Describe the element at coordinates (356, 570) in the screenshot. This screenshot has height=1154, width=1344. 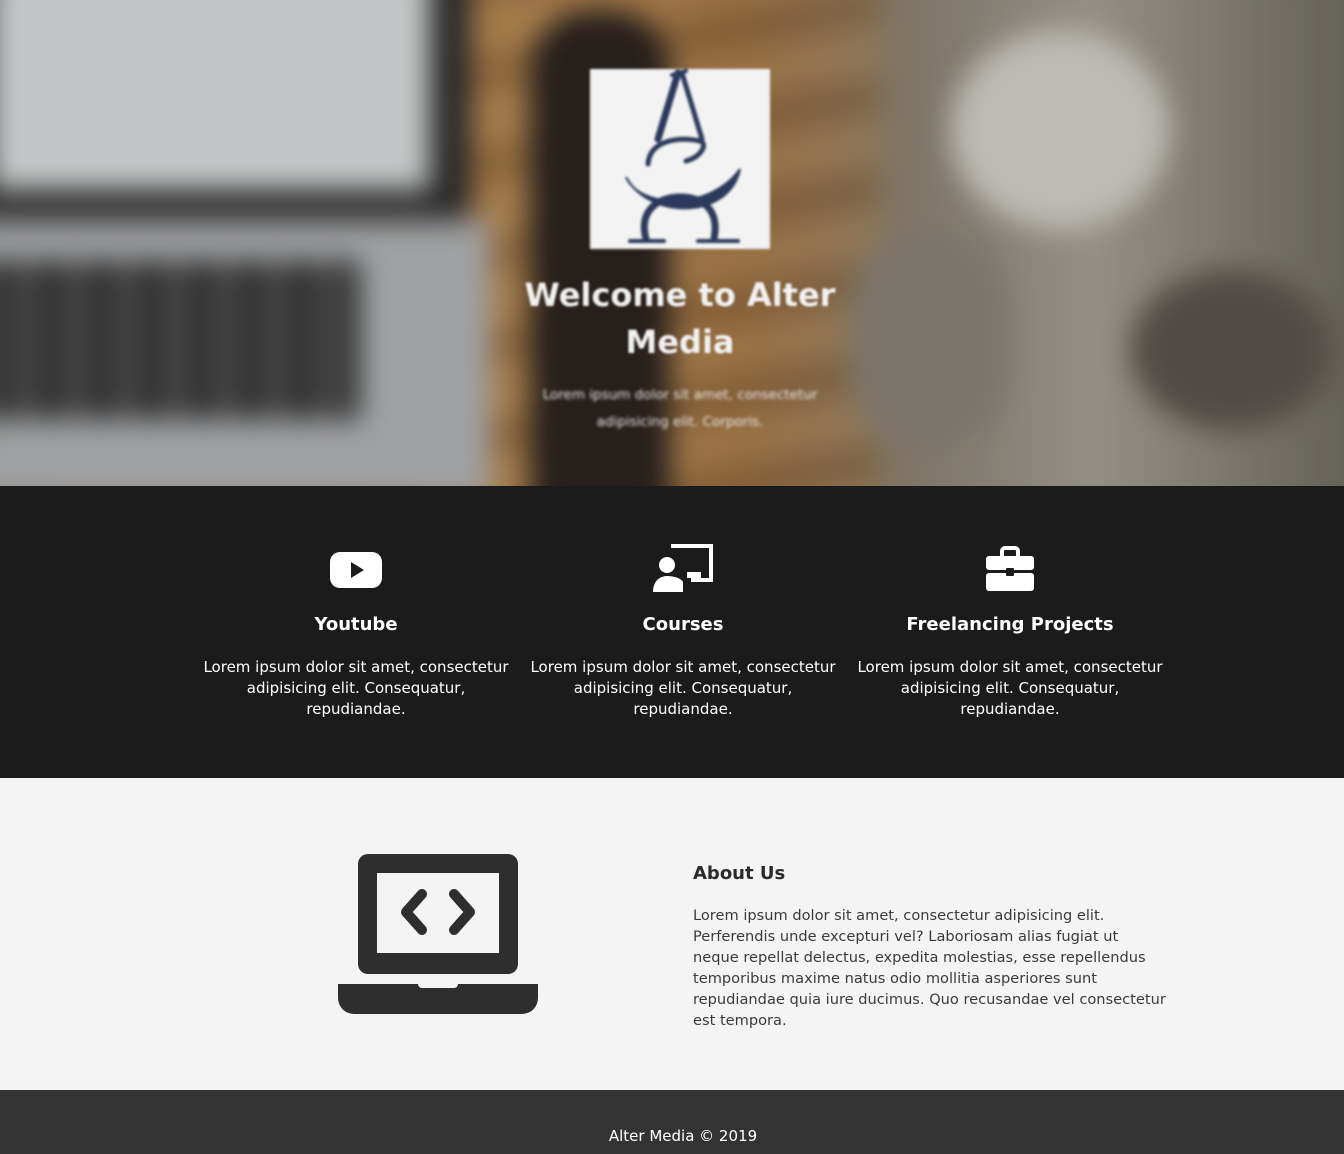
I see `youtube-icon` at that location.